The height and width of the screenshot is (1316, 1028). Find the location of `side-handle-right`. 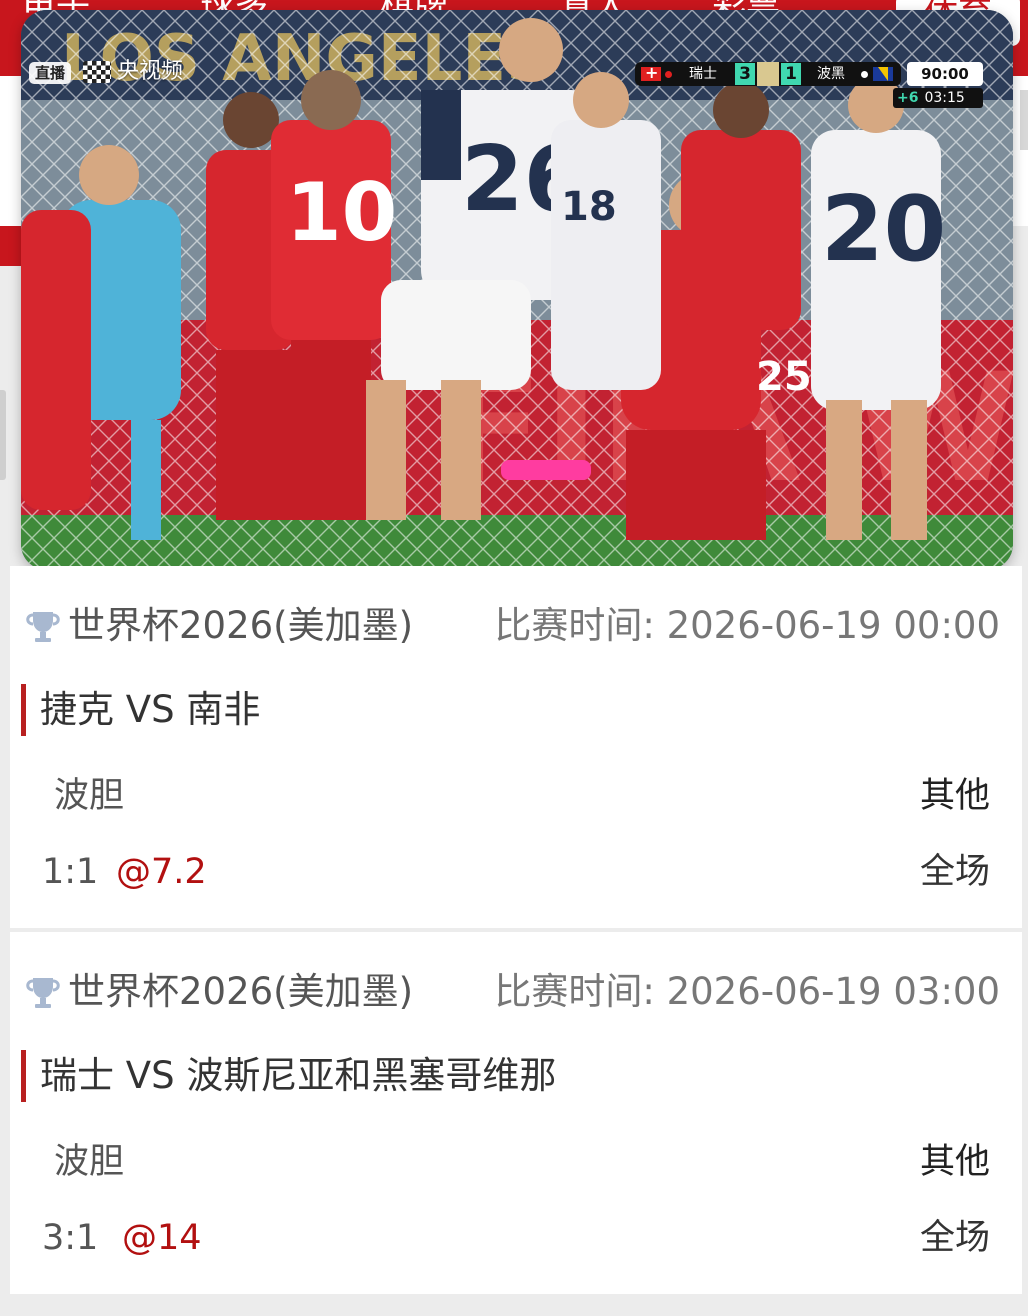

side-handle-right is located at coordinates (1024, 120).